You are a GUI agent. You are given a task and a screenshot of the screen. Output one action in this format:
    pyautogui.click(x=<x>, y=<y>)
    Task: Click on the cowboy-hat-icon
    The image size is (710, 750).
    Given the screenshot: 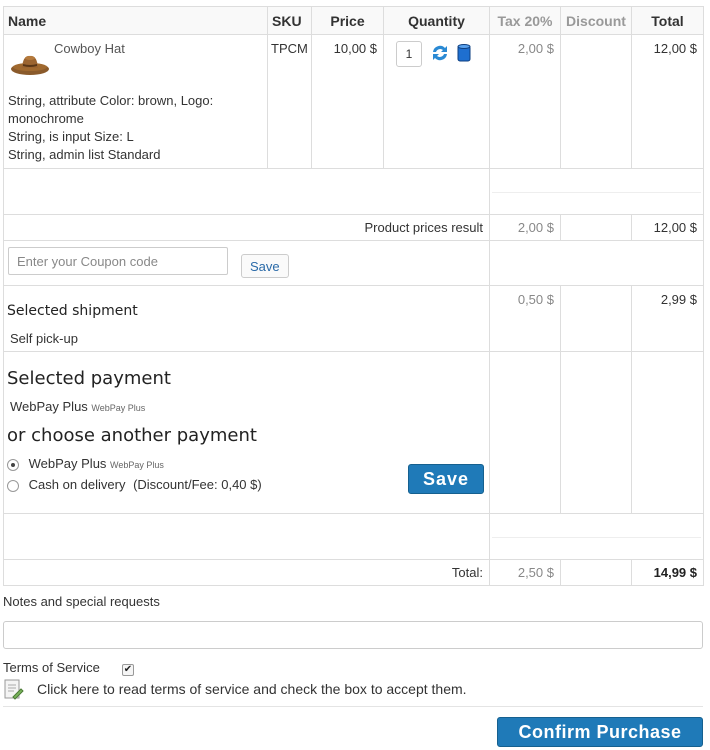 What is the action you would take?
    pyautogui.click(x=30, y=65)
    